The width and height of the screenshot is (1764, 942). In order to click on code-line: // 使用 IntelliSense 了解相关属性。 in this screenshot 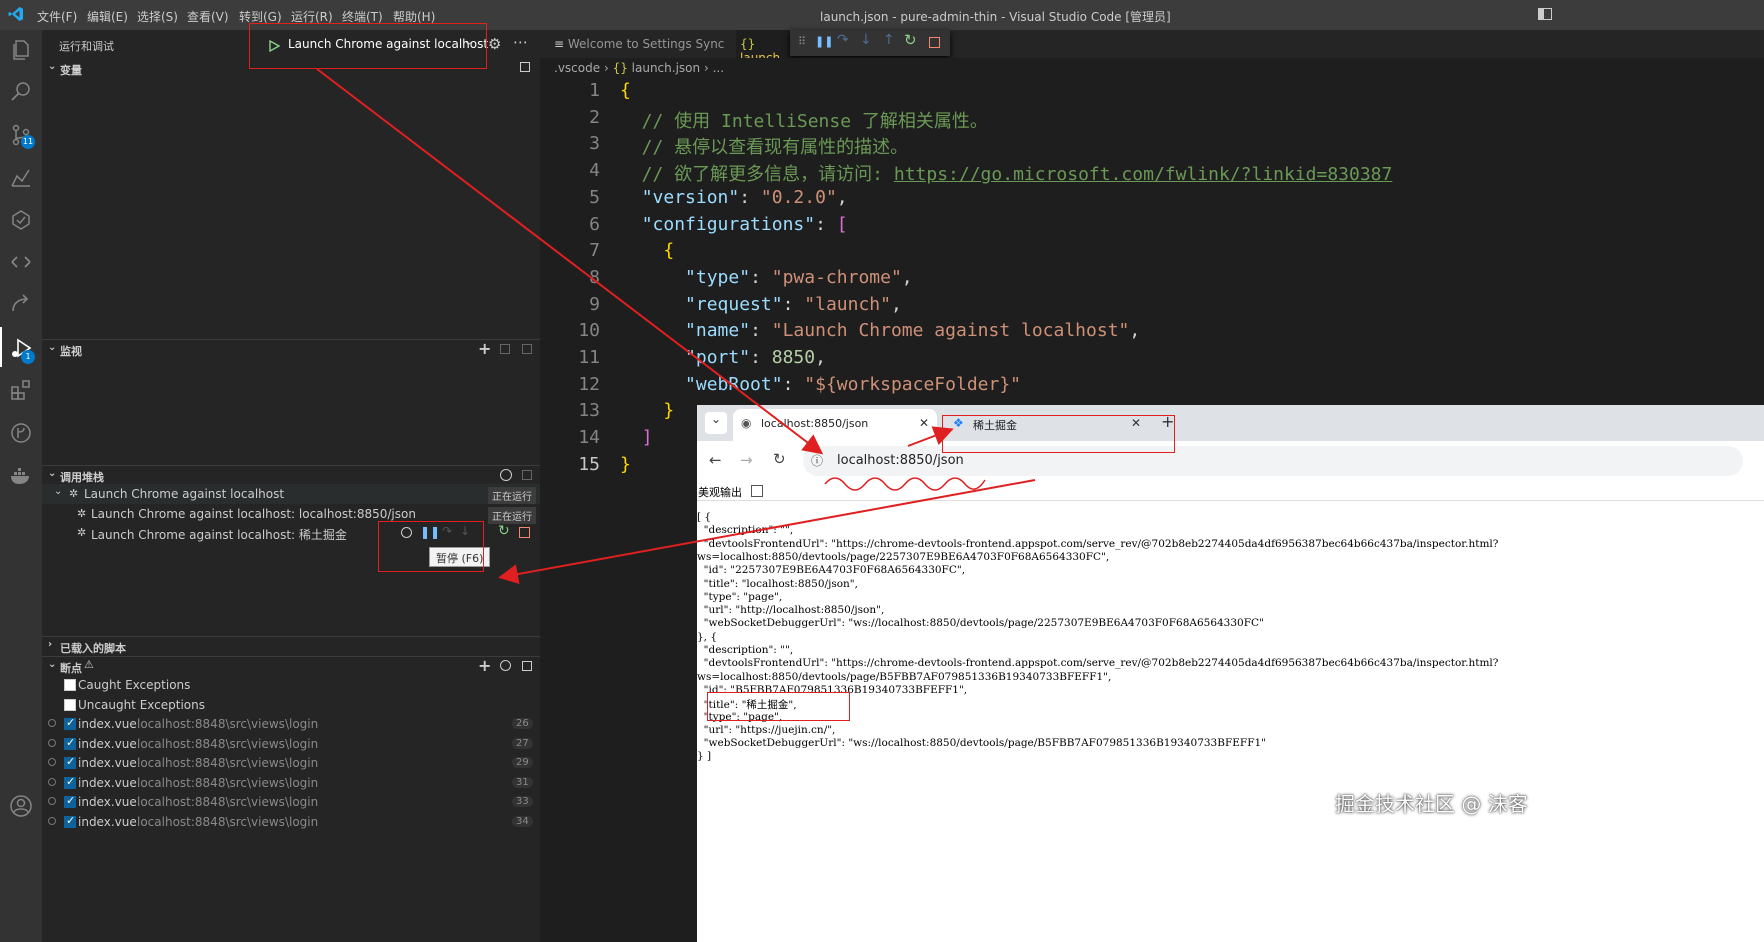, I will do `click(804, 120)`.